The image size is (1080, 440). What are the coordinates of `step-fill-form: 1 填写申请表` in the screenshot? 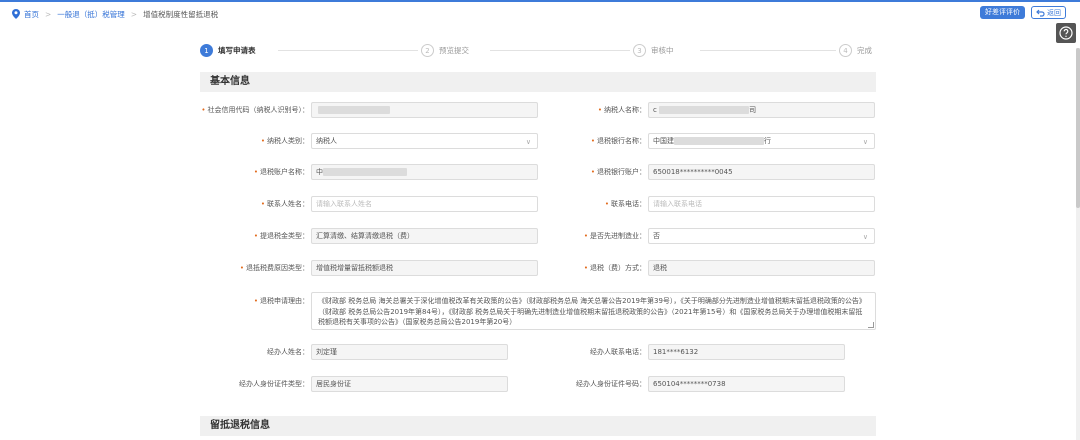 It's located at (228, 50).